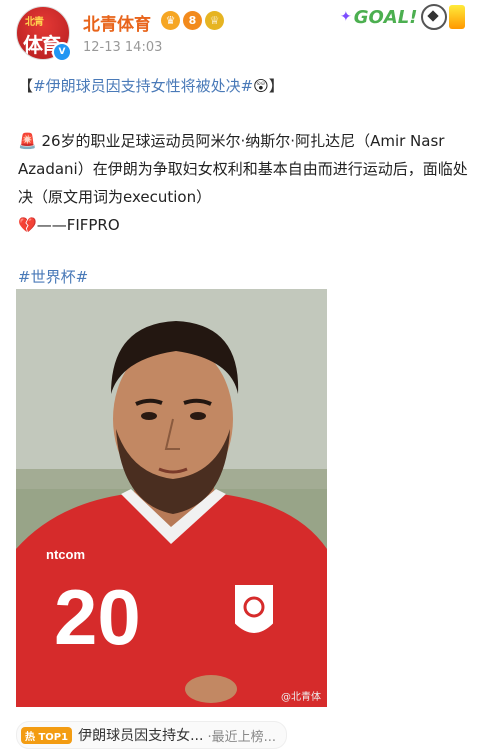 The width and height of the screenshot is (485, 749). I want to click on crown-badge-icon: ♛, so click(170, 20).